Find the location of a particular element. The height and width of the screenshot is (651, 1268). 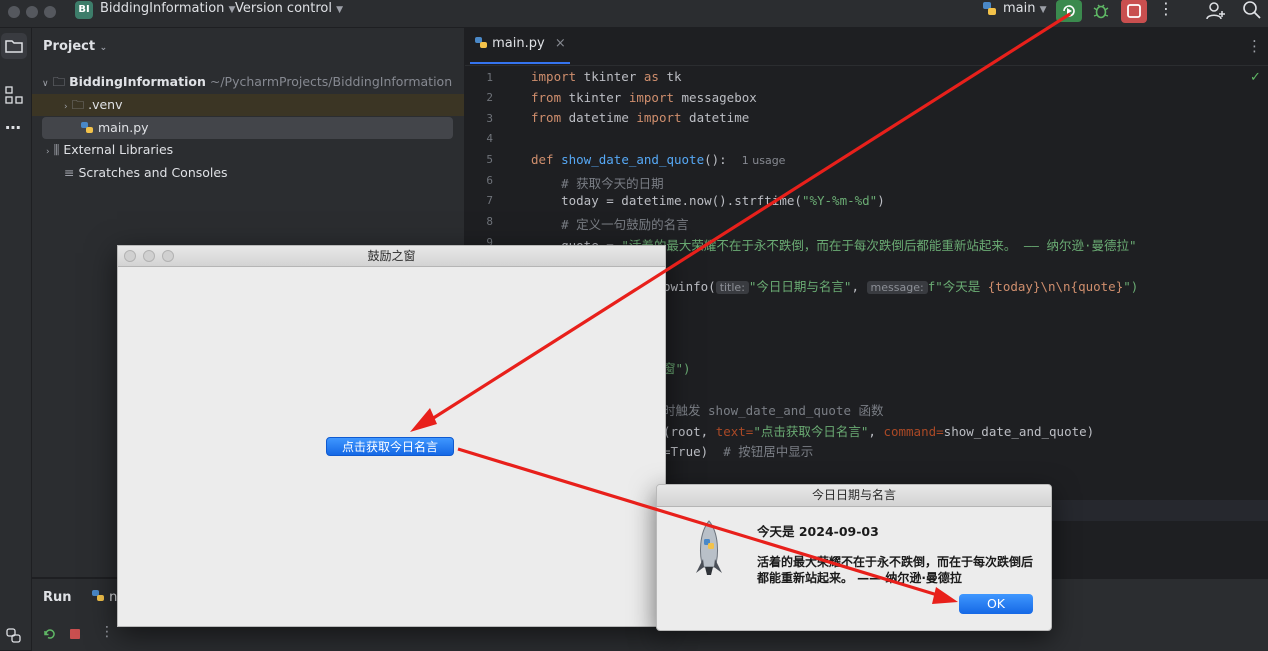

root-folder-path: ~/PycharmProjects/BiddingInformation is located at coordinates (331, 81).